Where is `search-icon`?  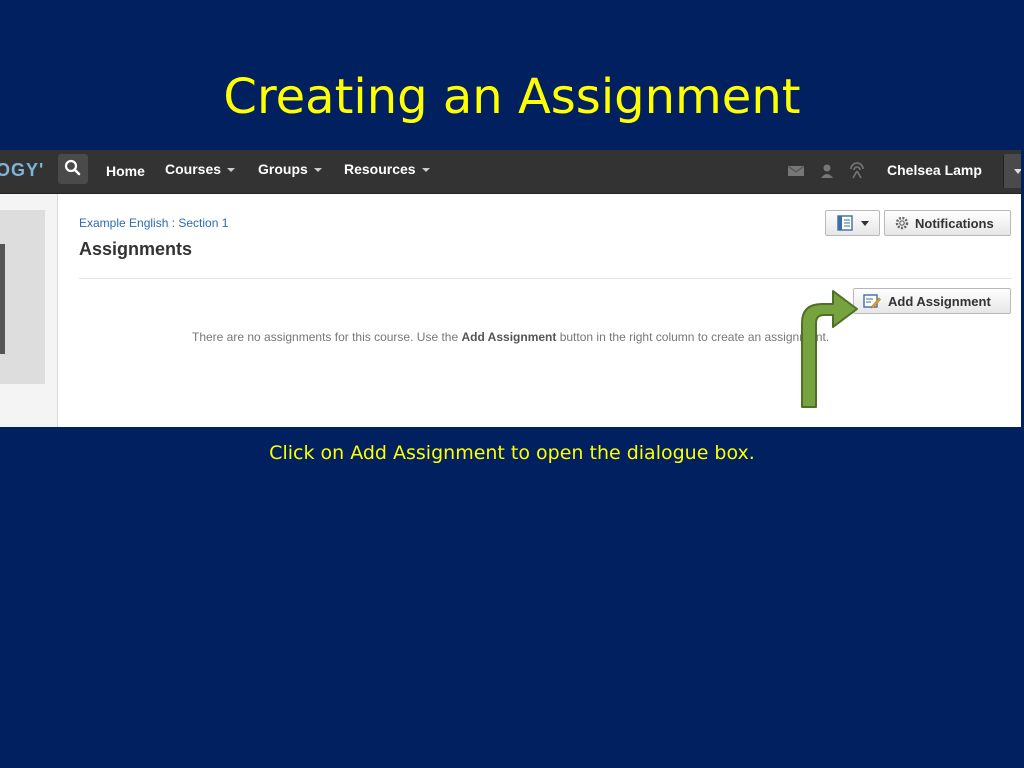 search-icon is located at coordinates (72, 167).